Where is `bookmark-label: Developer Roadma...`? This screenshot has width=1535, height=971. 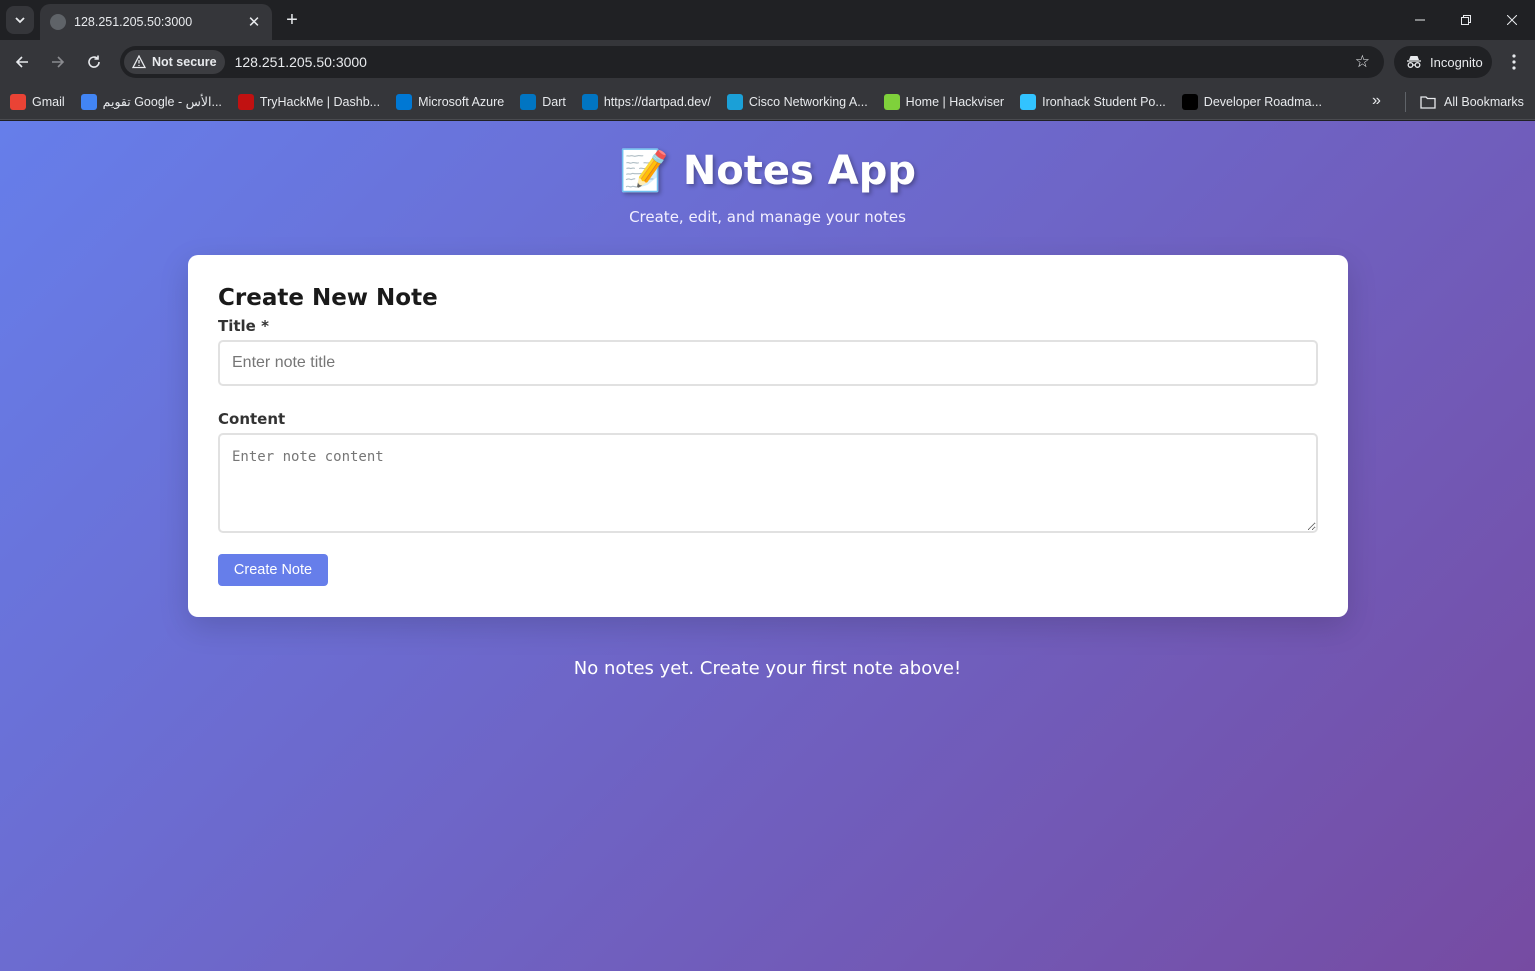
bookmark-label: Developer Roadma... is located at coordinates (1262, 101).